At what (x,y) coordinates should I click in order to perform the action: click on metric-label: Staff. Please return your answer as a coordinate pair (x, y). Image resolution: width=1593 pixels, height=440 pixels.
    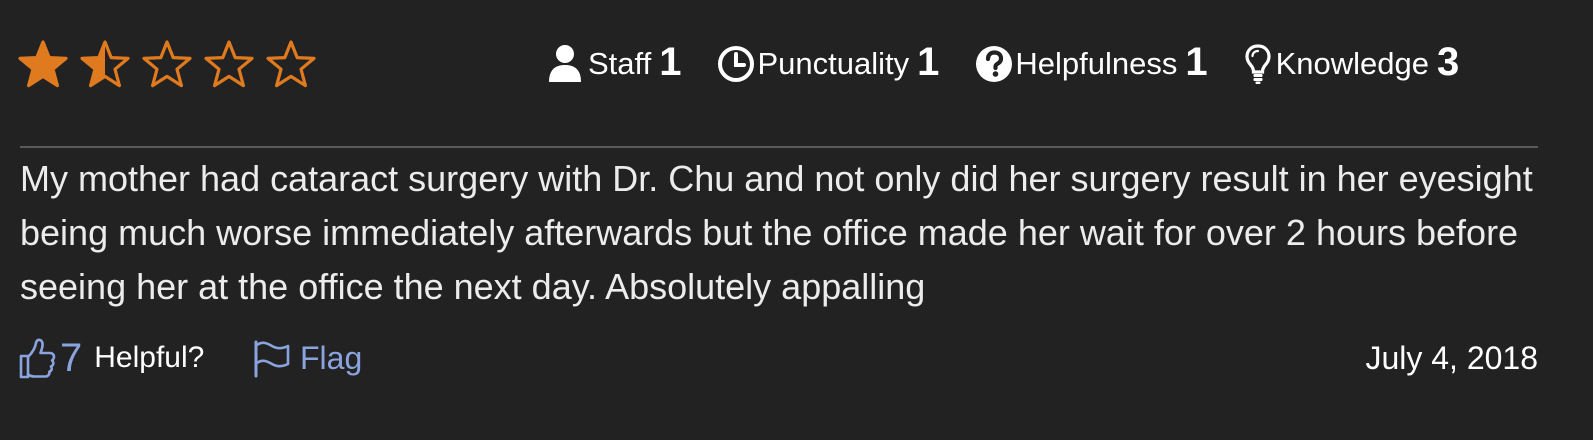
    Looking at the image, I should click on (620, 63).